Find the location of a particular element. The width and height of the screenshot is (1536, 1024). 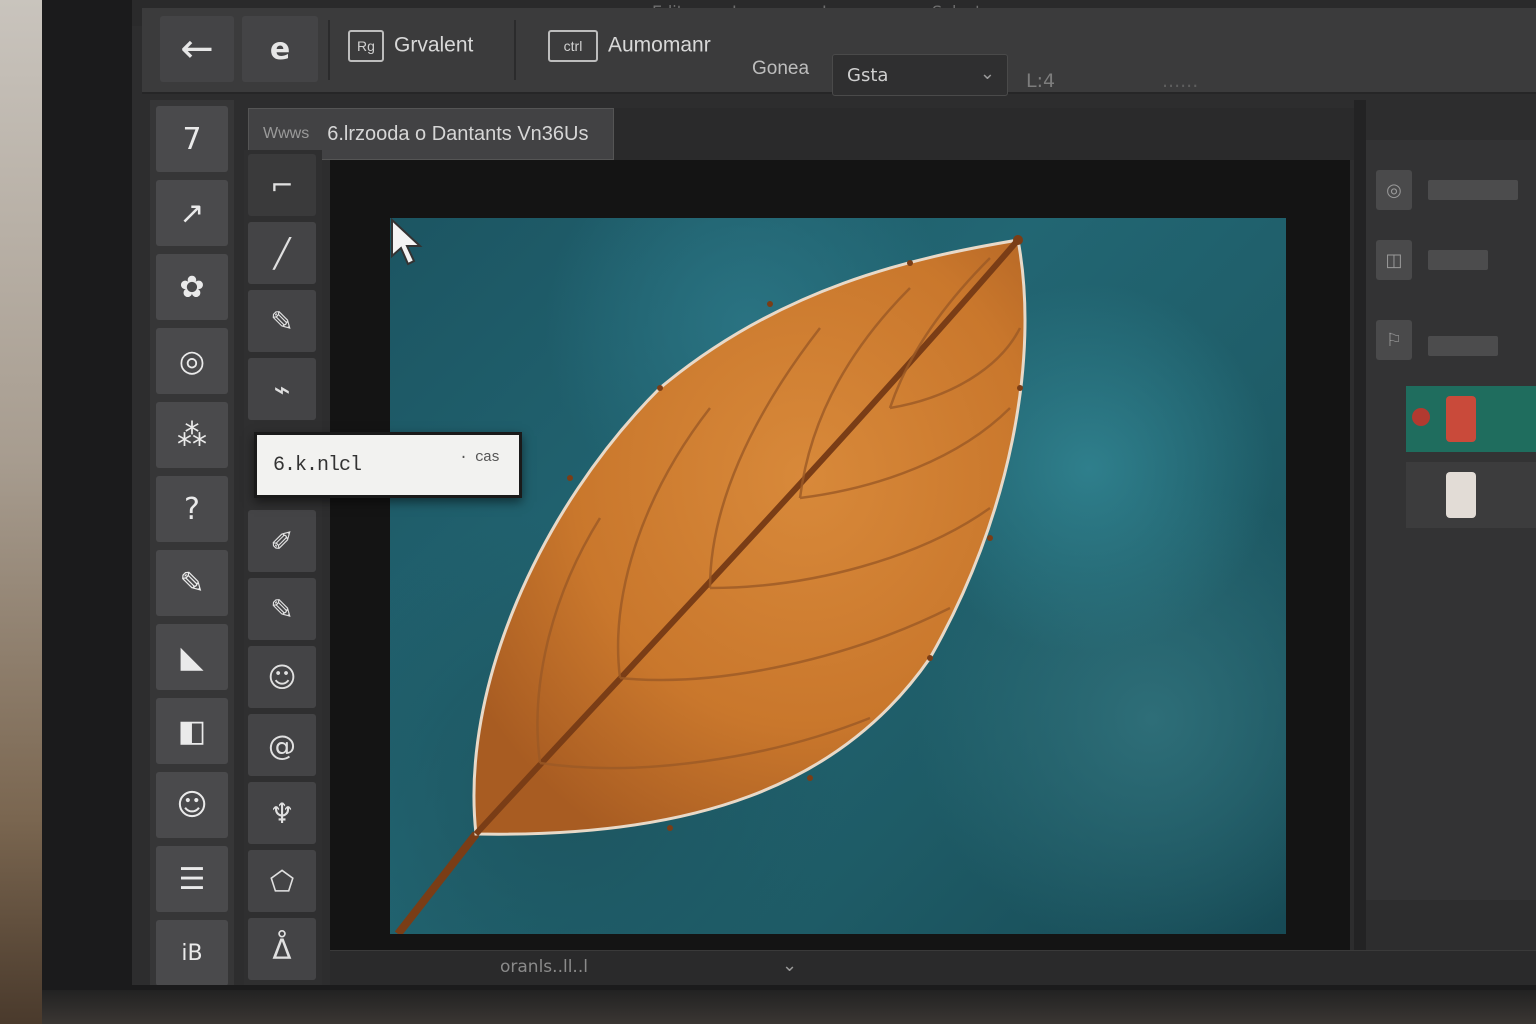

mouse-cursor-icon is located at coordinates (407, 242).